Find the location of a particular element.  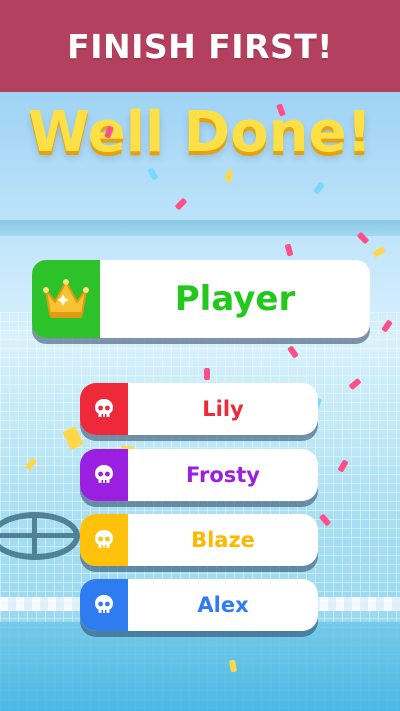

winner-badge is located at coordinates (66, 299).